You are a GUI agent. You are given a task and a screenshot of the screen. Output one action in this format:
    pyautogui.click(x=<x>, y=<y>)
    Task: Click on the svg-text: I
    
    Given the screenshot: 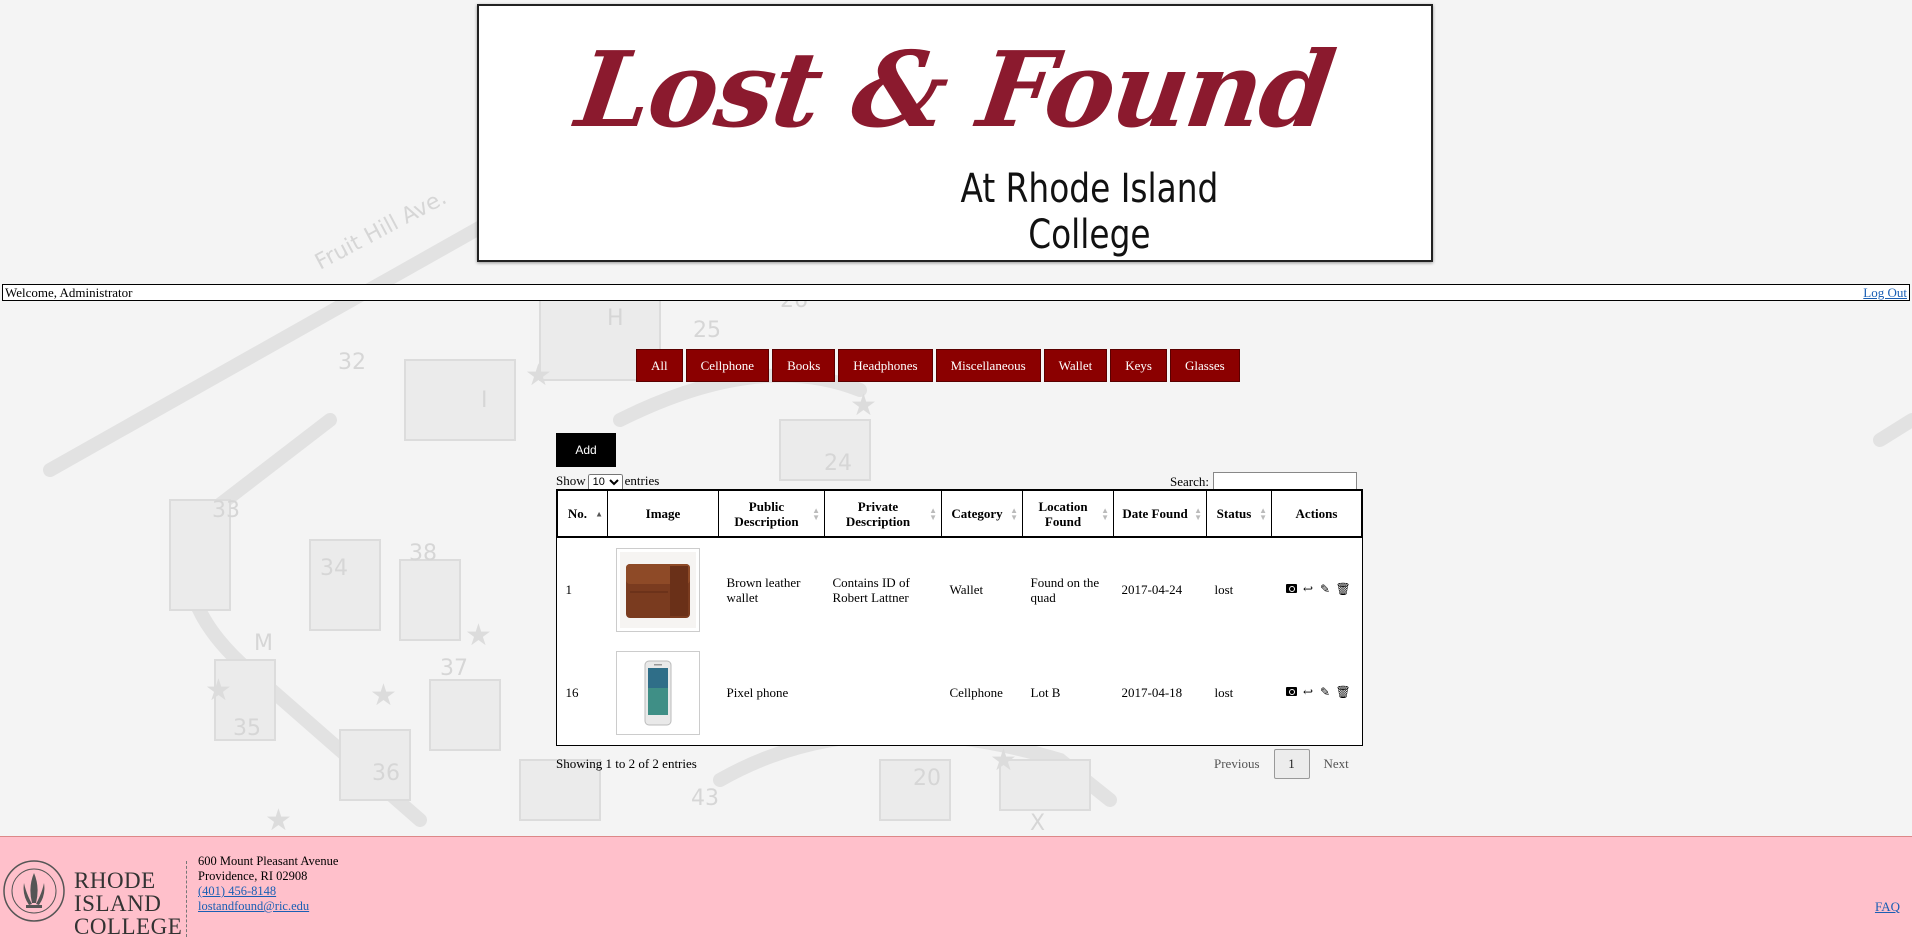 What is the action you would take?
    pyautogui.click(x=484, y=400)
    